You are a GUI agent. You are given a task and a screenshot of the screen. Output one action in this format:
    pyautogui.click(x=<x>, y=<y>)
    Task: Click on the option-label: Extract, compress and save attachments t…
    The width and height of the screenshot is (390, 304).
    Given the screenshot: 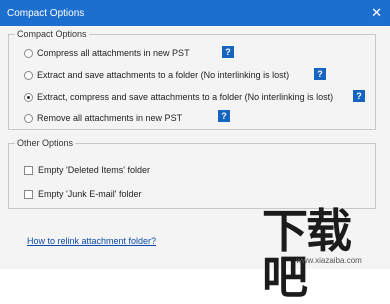 What is the action you would take?
    pyautogui.click(x=185, y=97)
    